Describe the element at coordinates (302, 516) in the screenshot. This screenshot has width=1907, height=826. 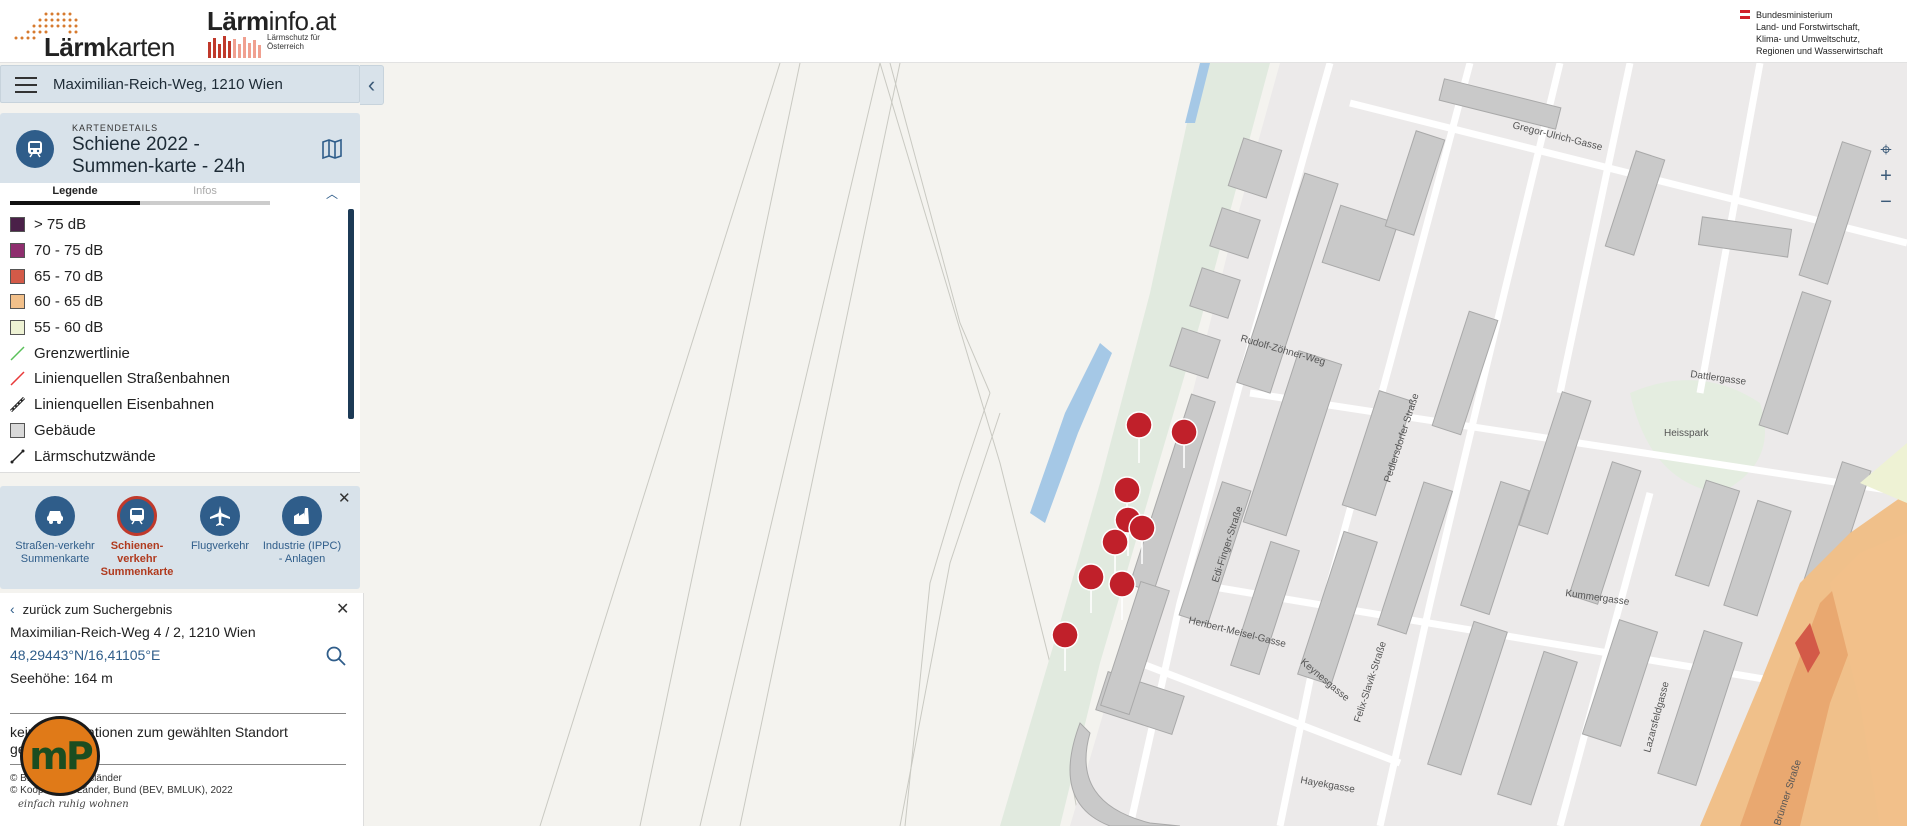
I see `factory-icon` at that location.